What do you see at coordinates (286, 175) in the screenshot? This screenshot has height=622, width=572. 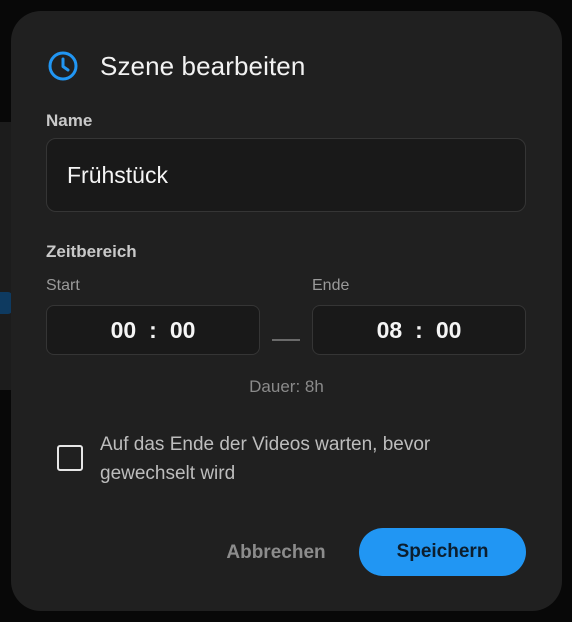 I see `name-input: Frühstück` at bounding box center [286, 175].